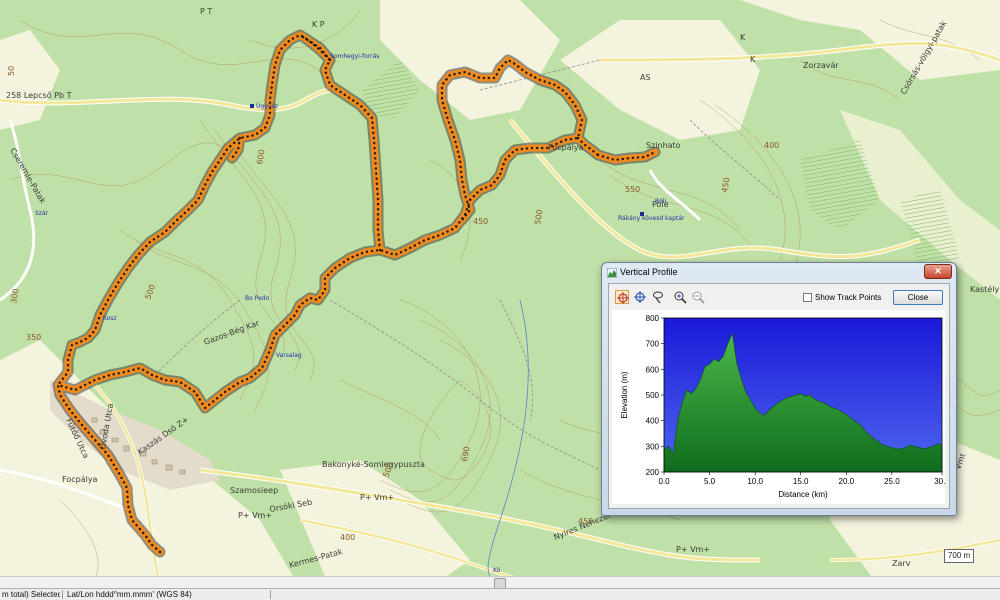  I want to click on label-poi: Szinhato, so click(663, 145).